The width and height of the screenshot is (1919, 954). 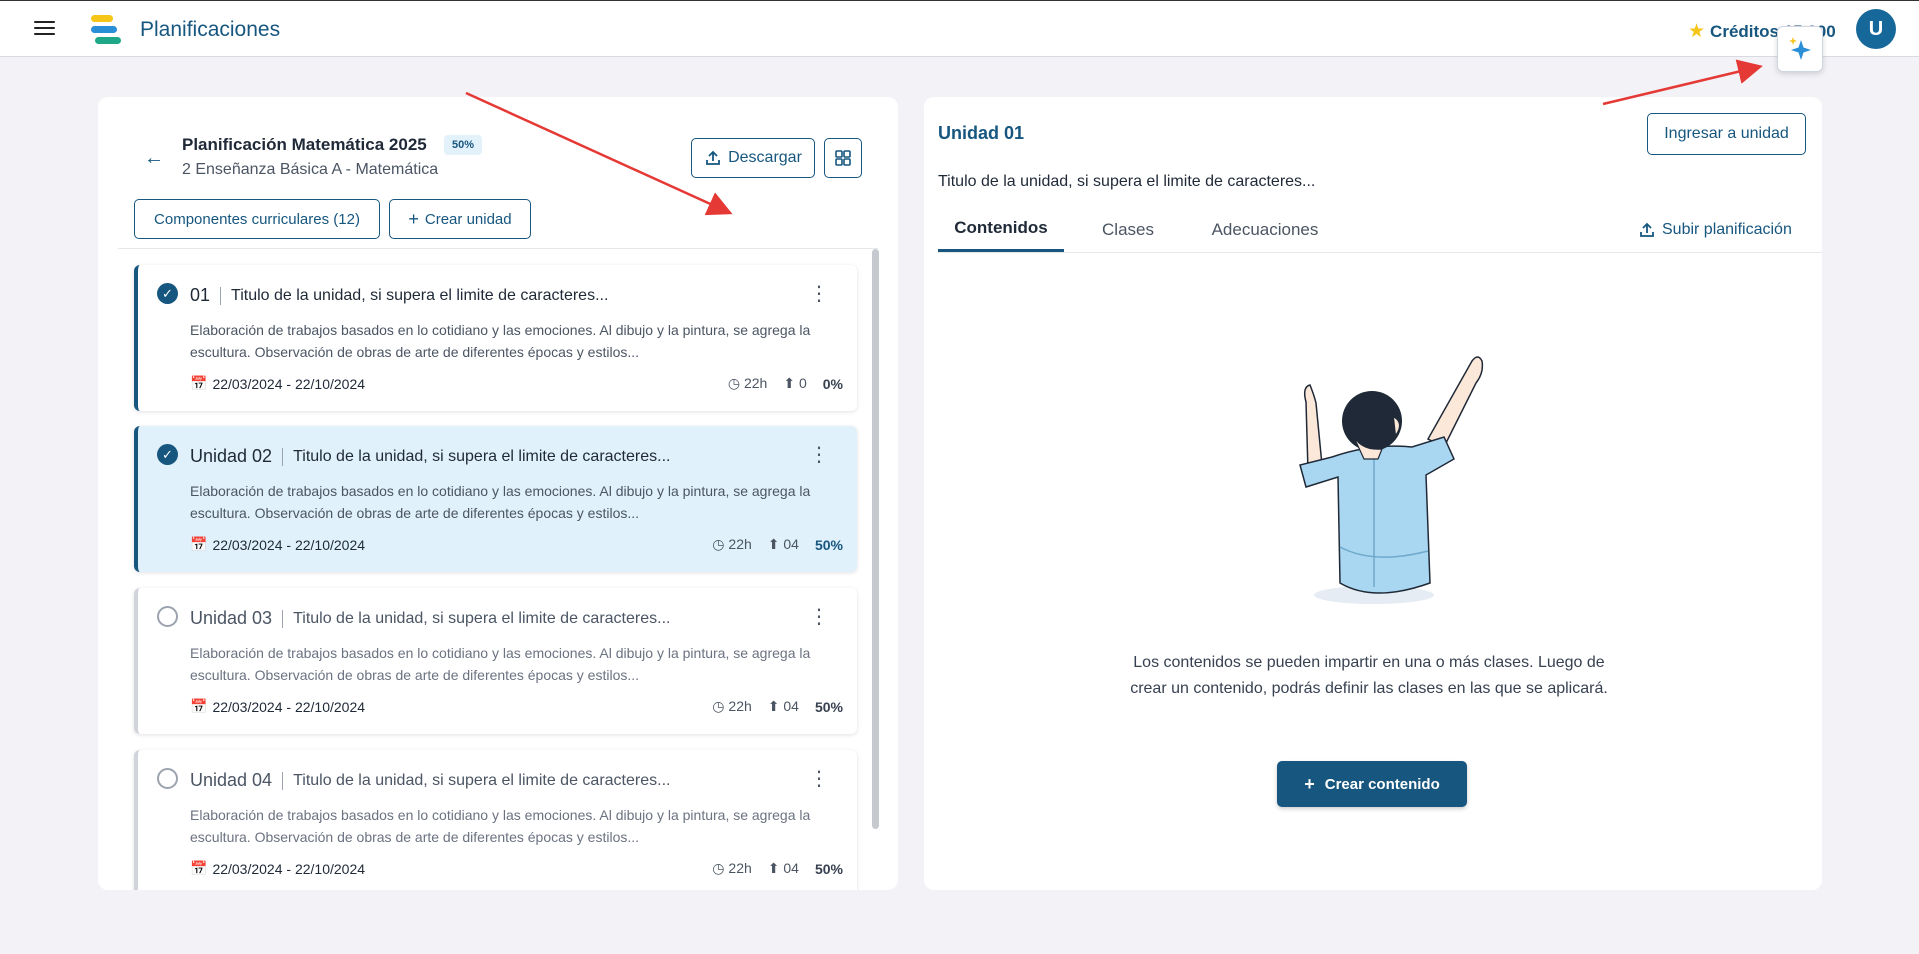 I want to click on back-arrow-icon: ←, so click(x=154, y=158).